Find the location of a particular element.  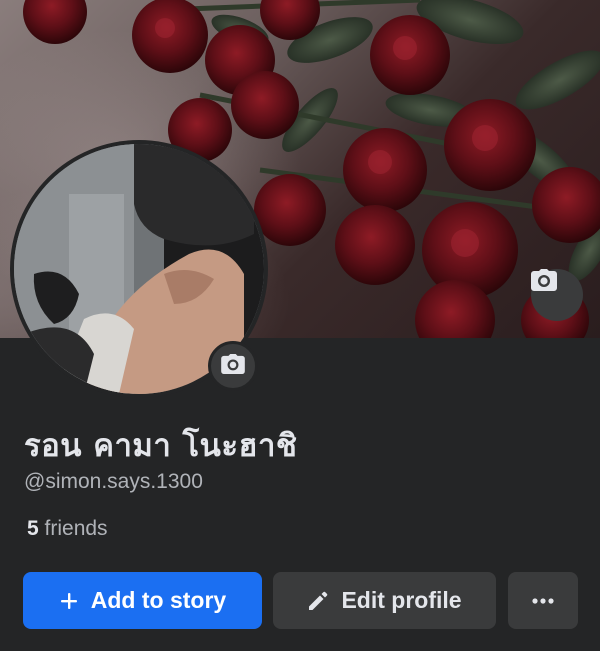

avatar-camera-button is located at coordinates (233, 366).